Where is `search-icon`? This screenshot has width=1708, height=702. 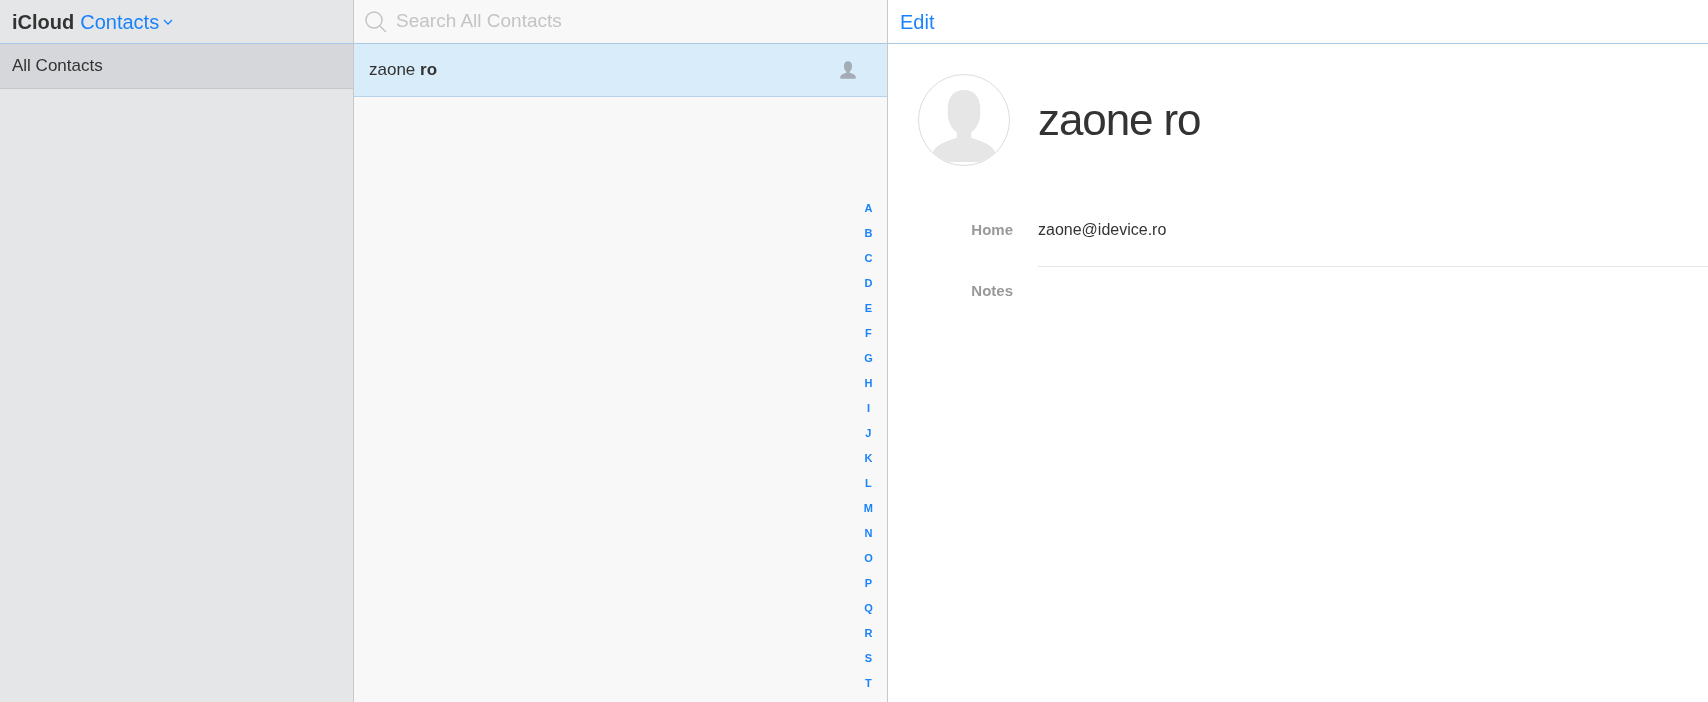
search-icon is located at coordinates (376, 21).